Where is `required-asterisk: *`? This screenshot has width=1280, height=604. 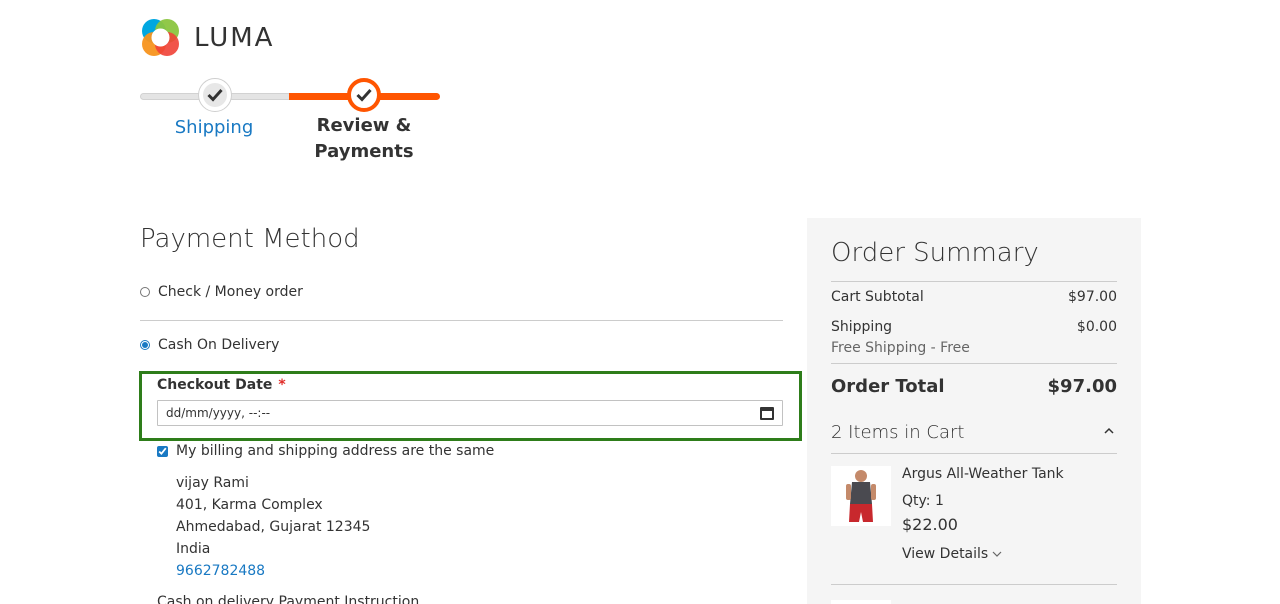 required-asterisk: * is located at coordinates (282, 385).